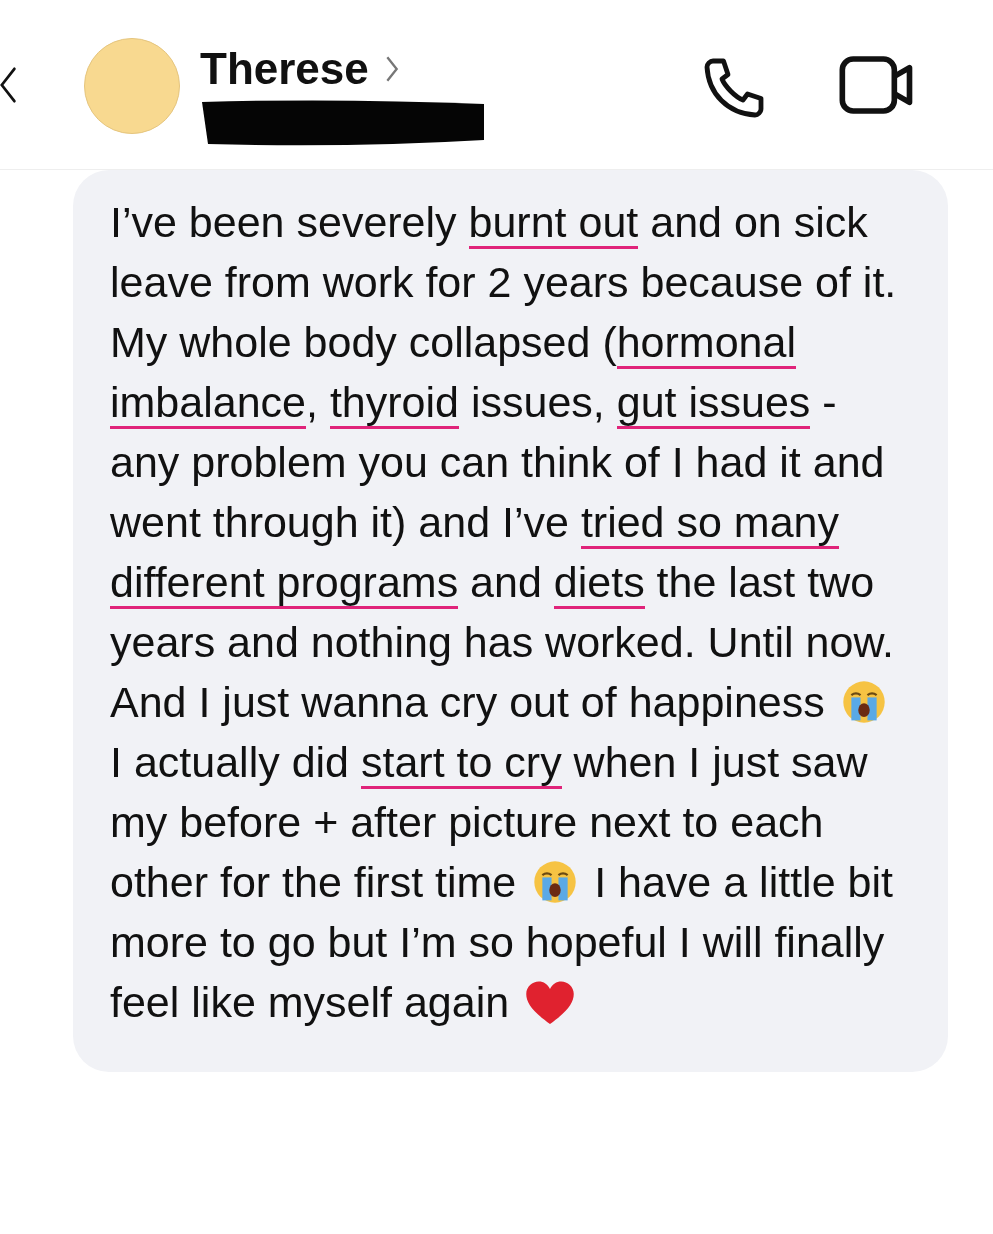 Image resolution: width=993 pixels, height=1234 pixels. Describe the element at coordinates (550, 1004) in the screenshot. I see `heart-icon` at that location.